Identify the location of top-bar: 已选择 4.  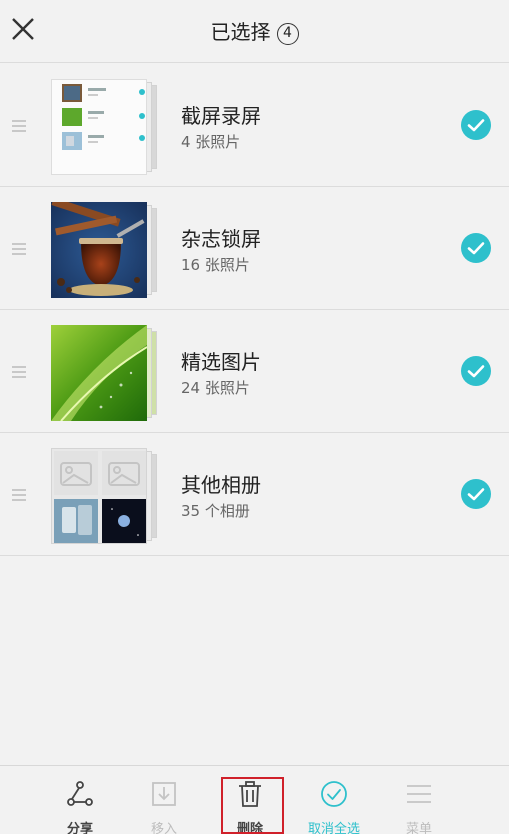
(254, 31).